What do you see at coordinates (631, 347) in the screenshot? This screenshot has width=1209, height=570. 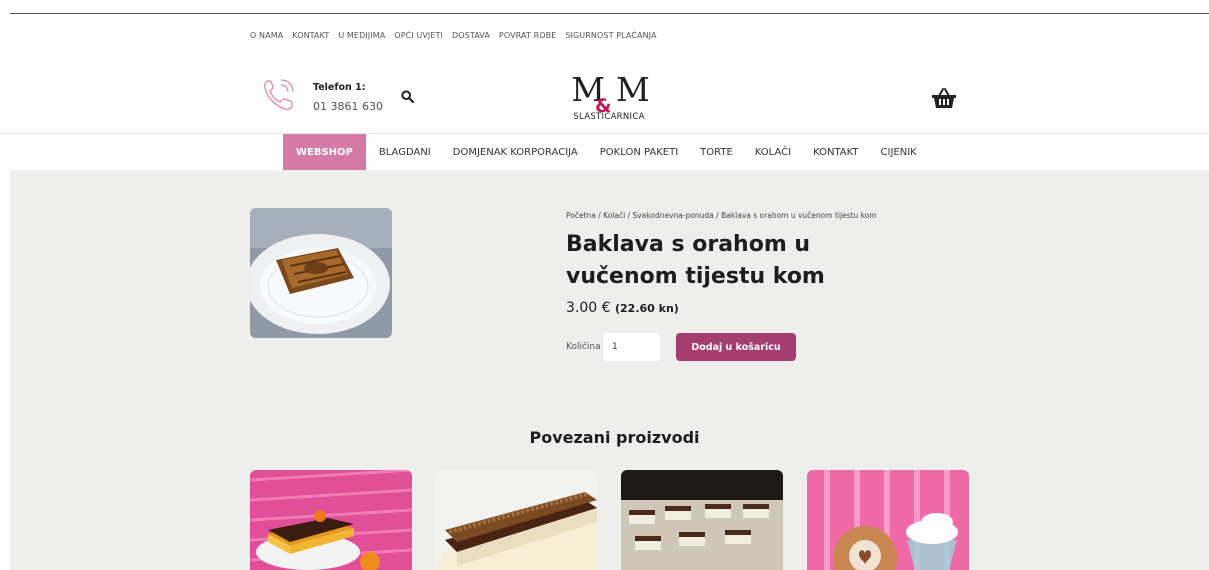 I see `quantity-input` at bounding box center [631, 347].